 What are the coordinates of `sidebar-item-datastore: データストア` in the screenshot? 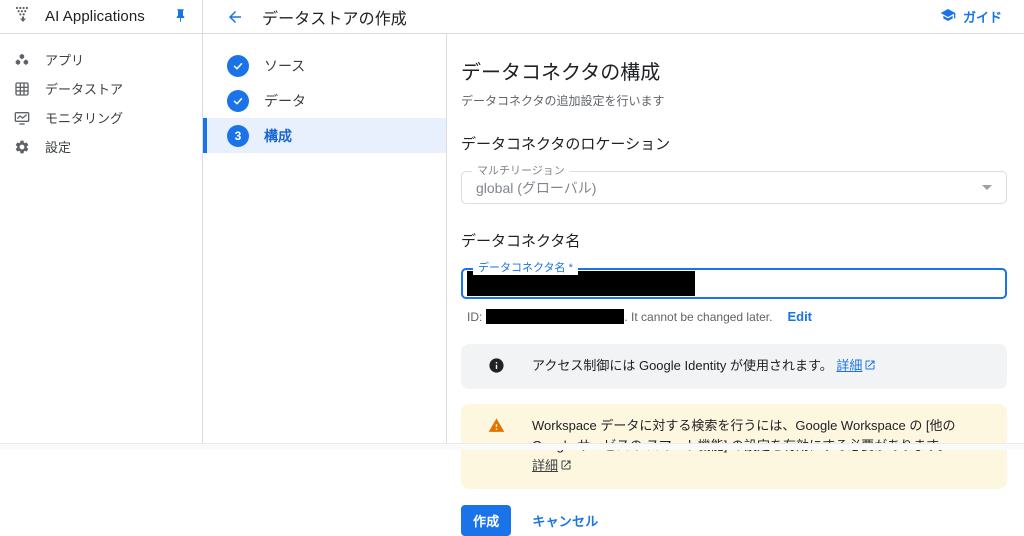 It's located at (101, 88).